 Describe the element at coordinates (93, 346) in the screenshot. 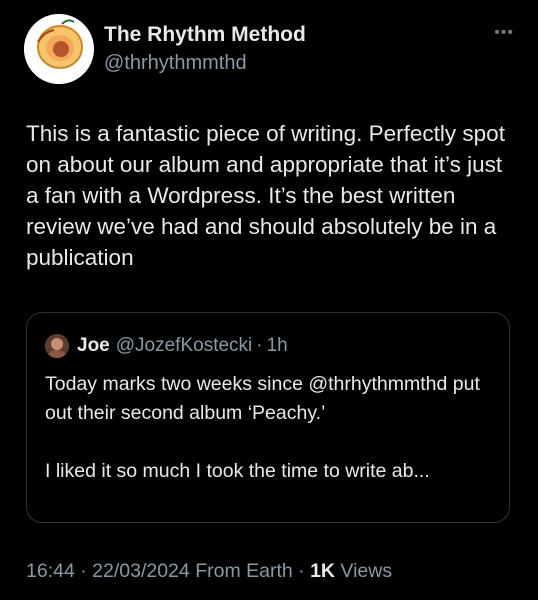

I see `quoted-author-name: Joe` at that location.